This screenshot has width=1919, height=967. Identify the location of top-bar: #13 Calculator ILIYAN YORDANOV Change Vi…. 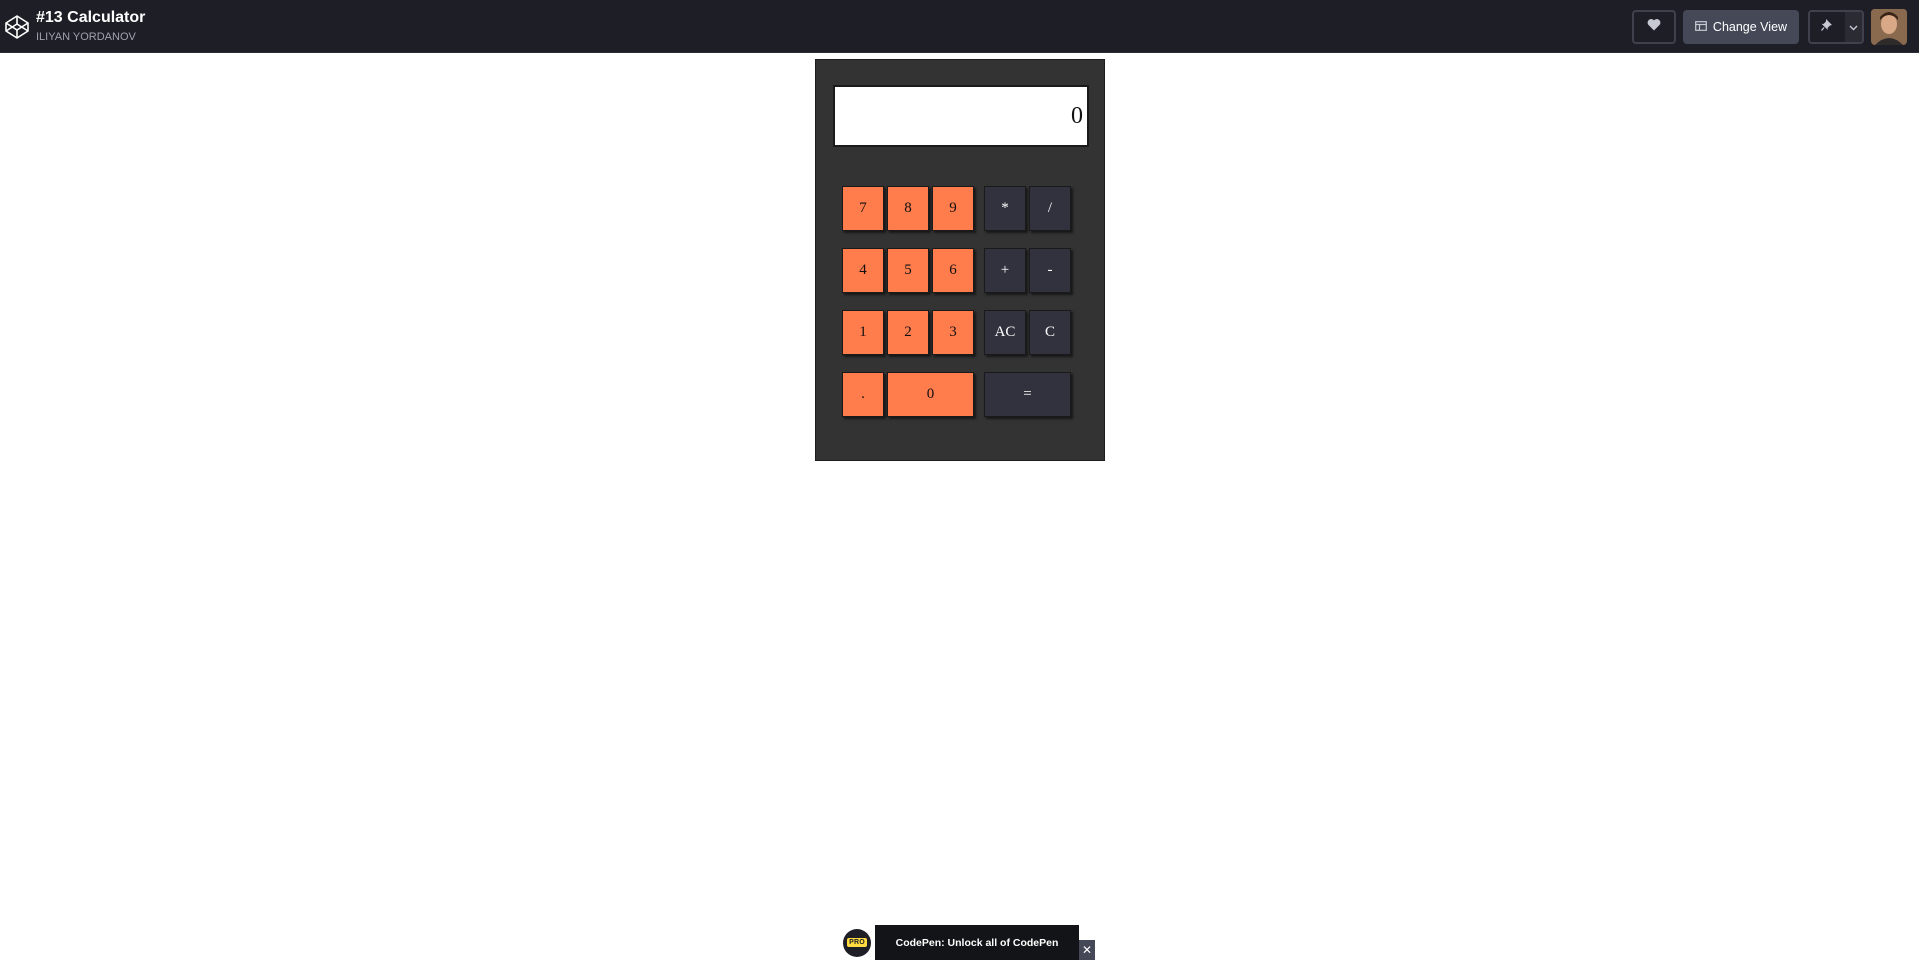
(959, 26).